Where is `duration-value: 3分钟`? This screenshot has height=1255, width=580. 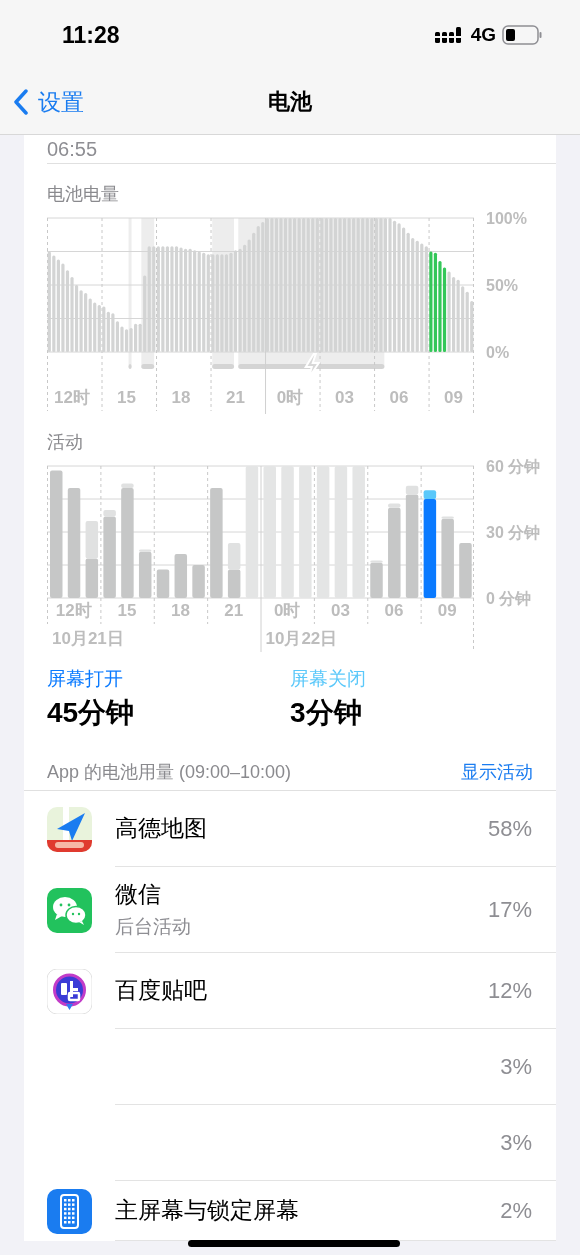
duration-value: 3分钟 is located at coordinates (326, 713).